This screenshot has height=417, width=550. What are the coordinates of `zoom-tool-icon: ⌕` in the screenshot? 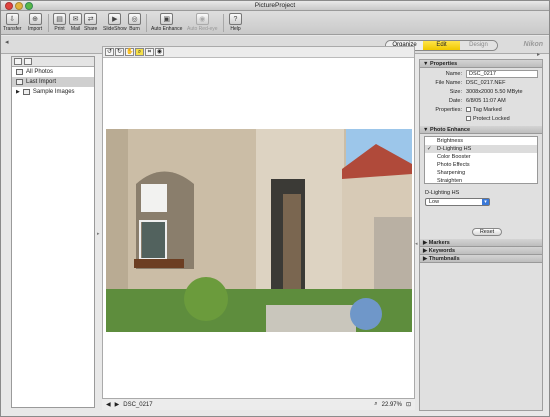 It's located at (139, 52).